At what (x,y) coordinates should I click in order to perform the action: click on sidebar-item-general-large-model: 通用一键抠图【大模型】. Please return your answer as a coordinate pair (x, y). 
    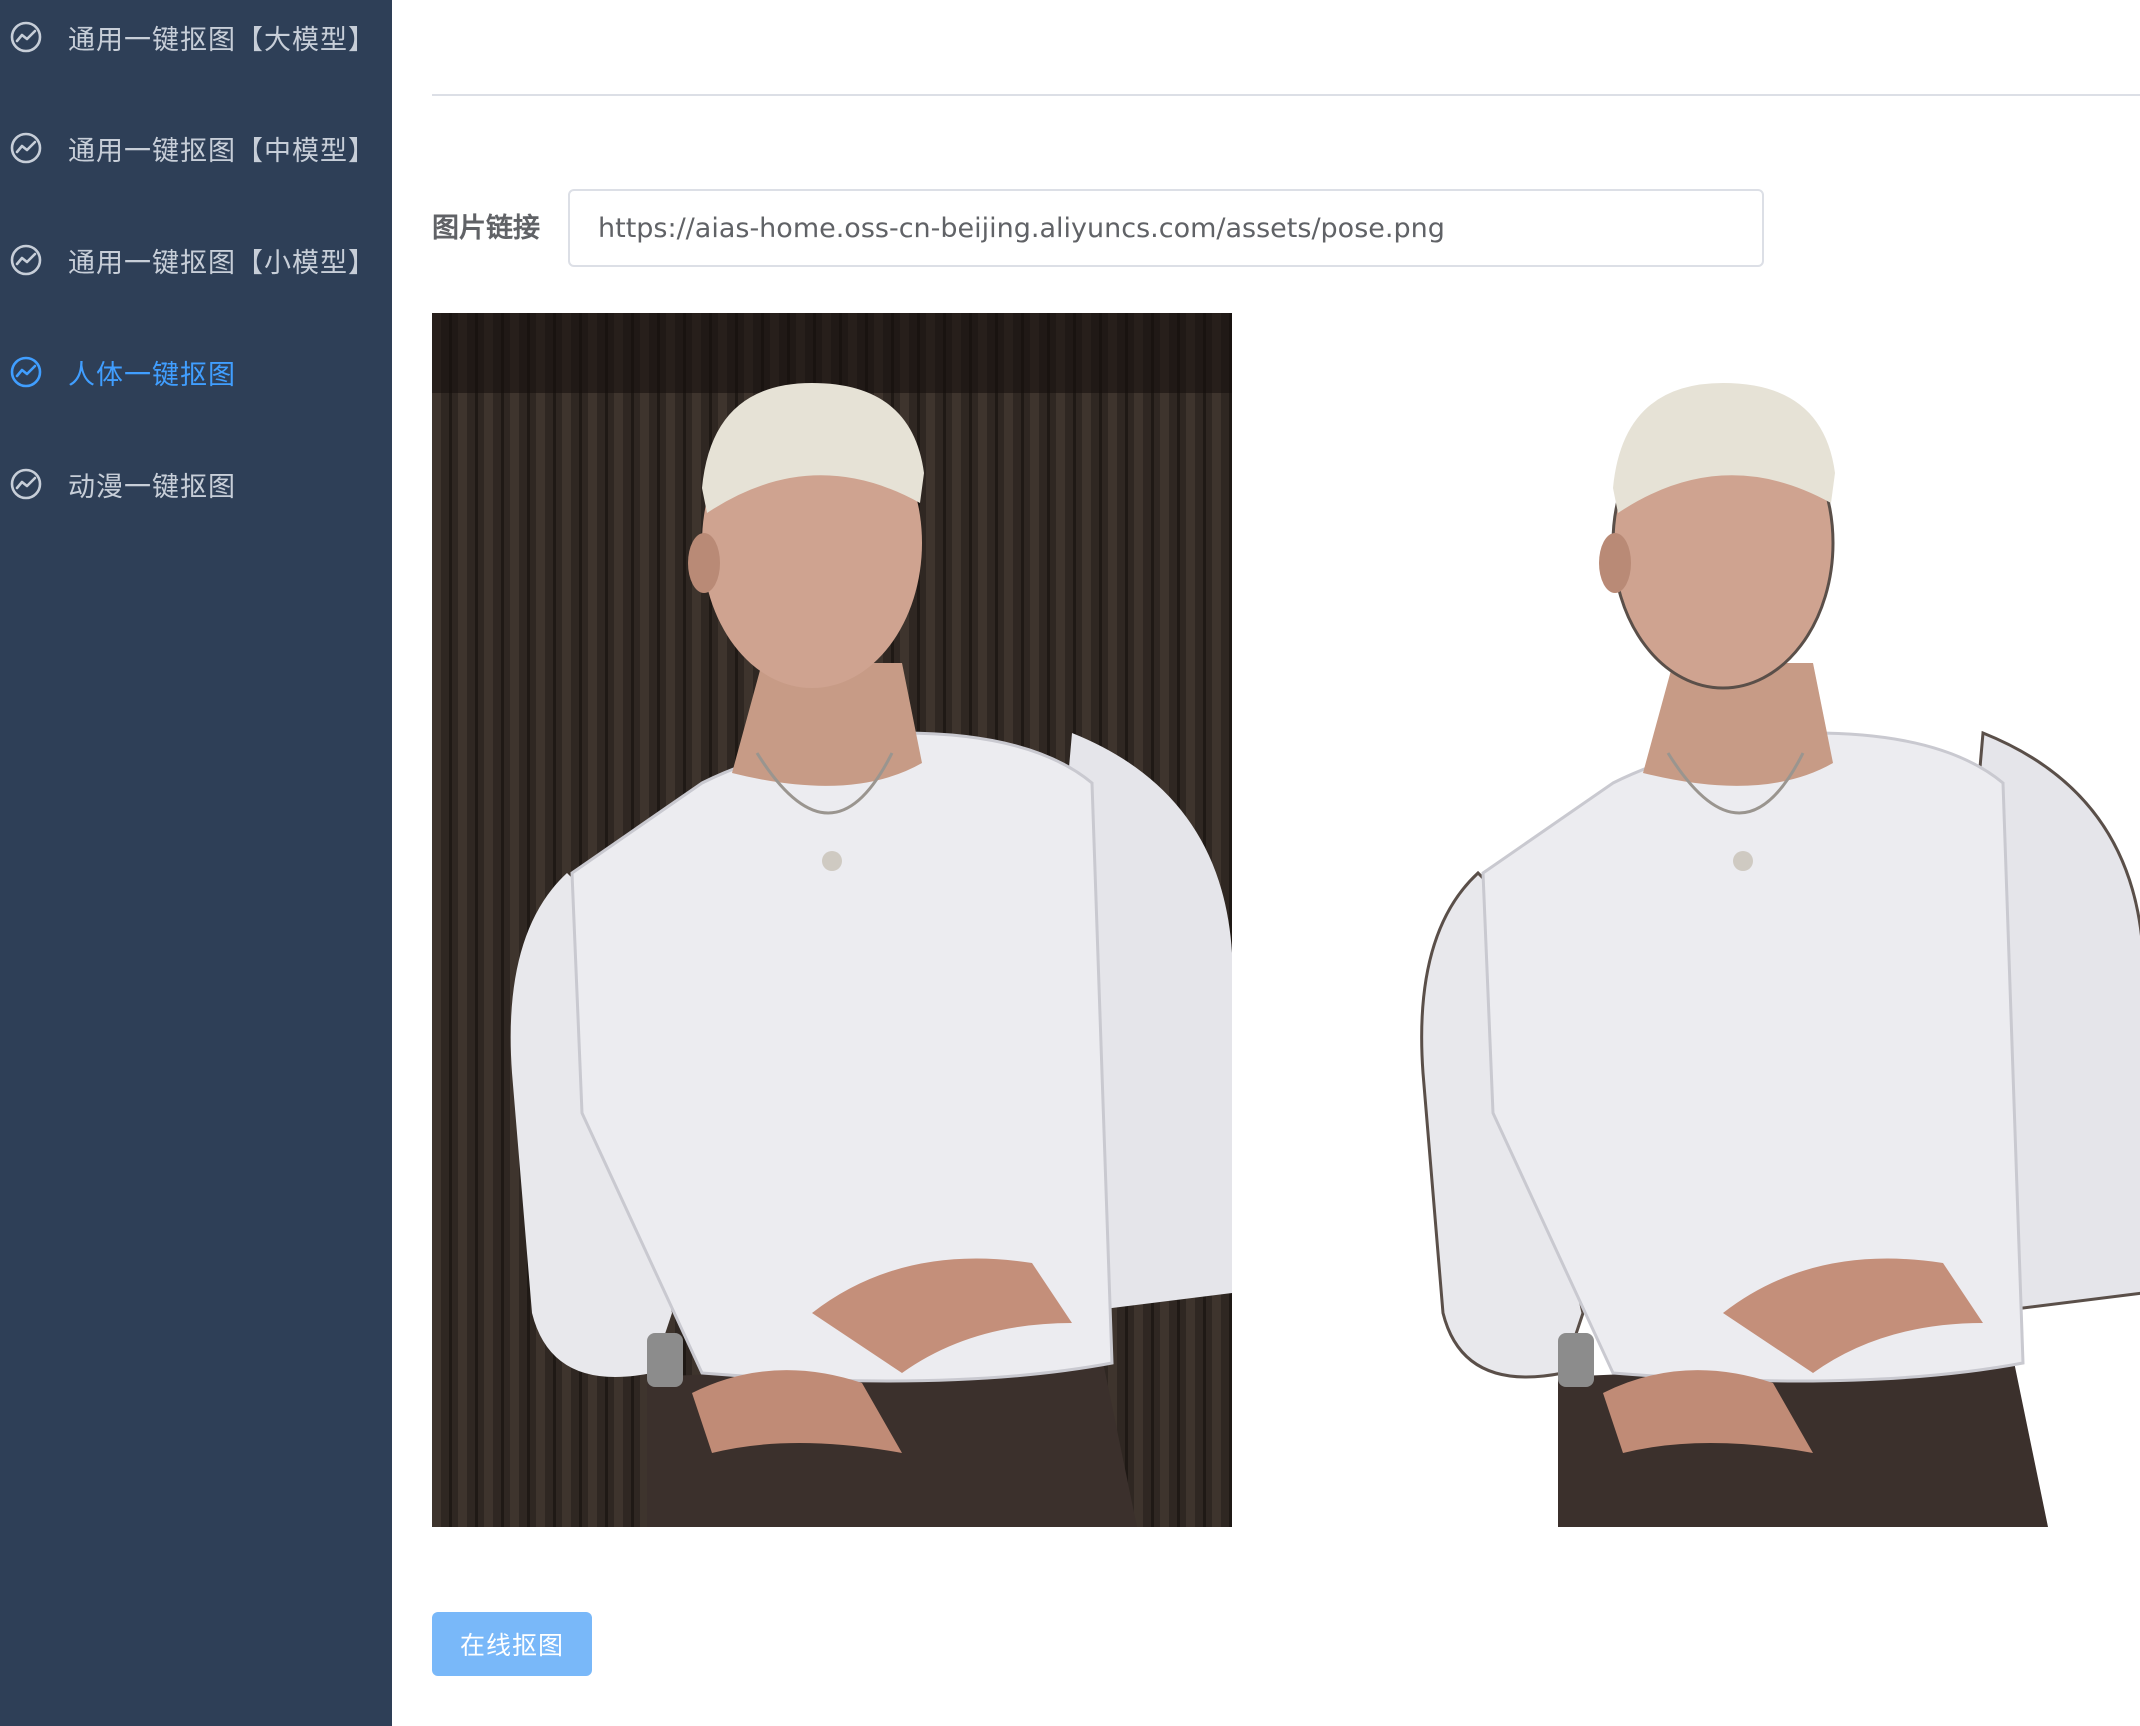
    Looking at the image, I should click on (196, 38).